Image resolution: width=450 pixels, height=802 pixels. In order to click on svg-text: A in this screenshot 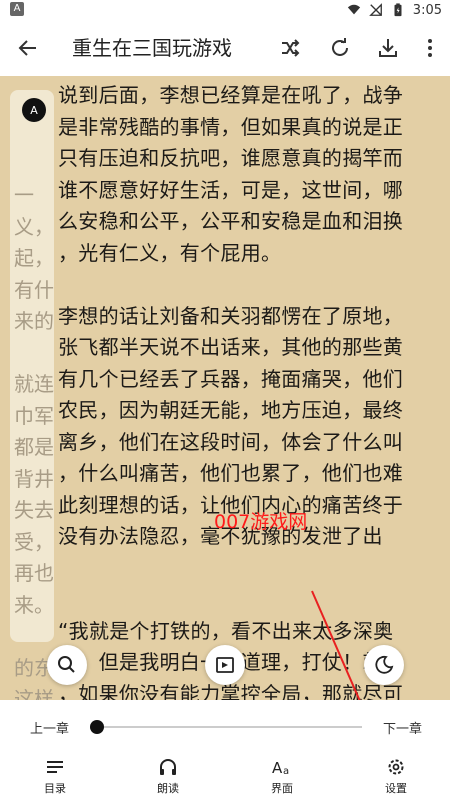, I will do `click(277, 768)`.